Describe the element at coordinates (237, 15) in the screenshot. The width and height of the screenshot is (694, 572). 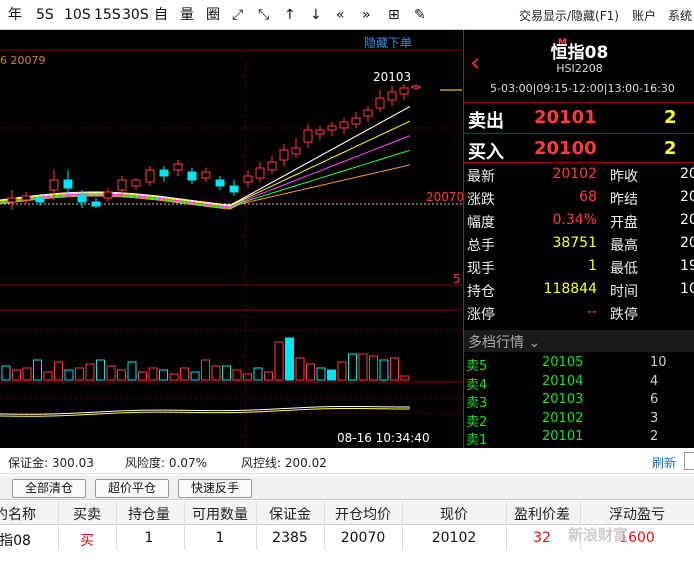
I see `expand-icon: ⤢` at that location.